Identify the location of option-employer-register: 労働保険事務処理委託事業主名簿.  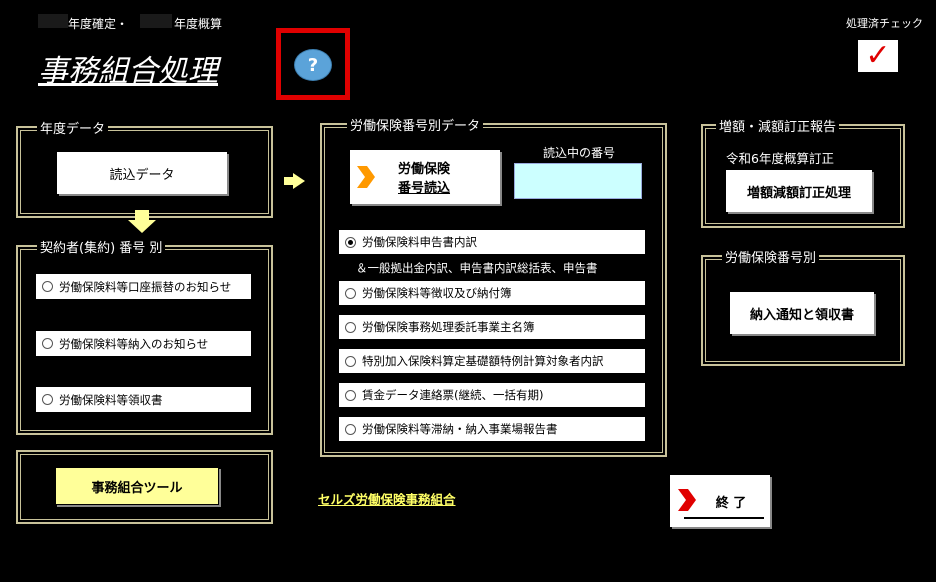
(492, 327).